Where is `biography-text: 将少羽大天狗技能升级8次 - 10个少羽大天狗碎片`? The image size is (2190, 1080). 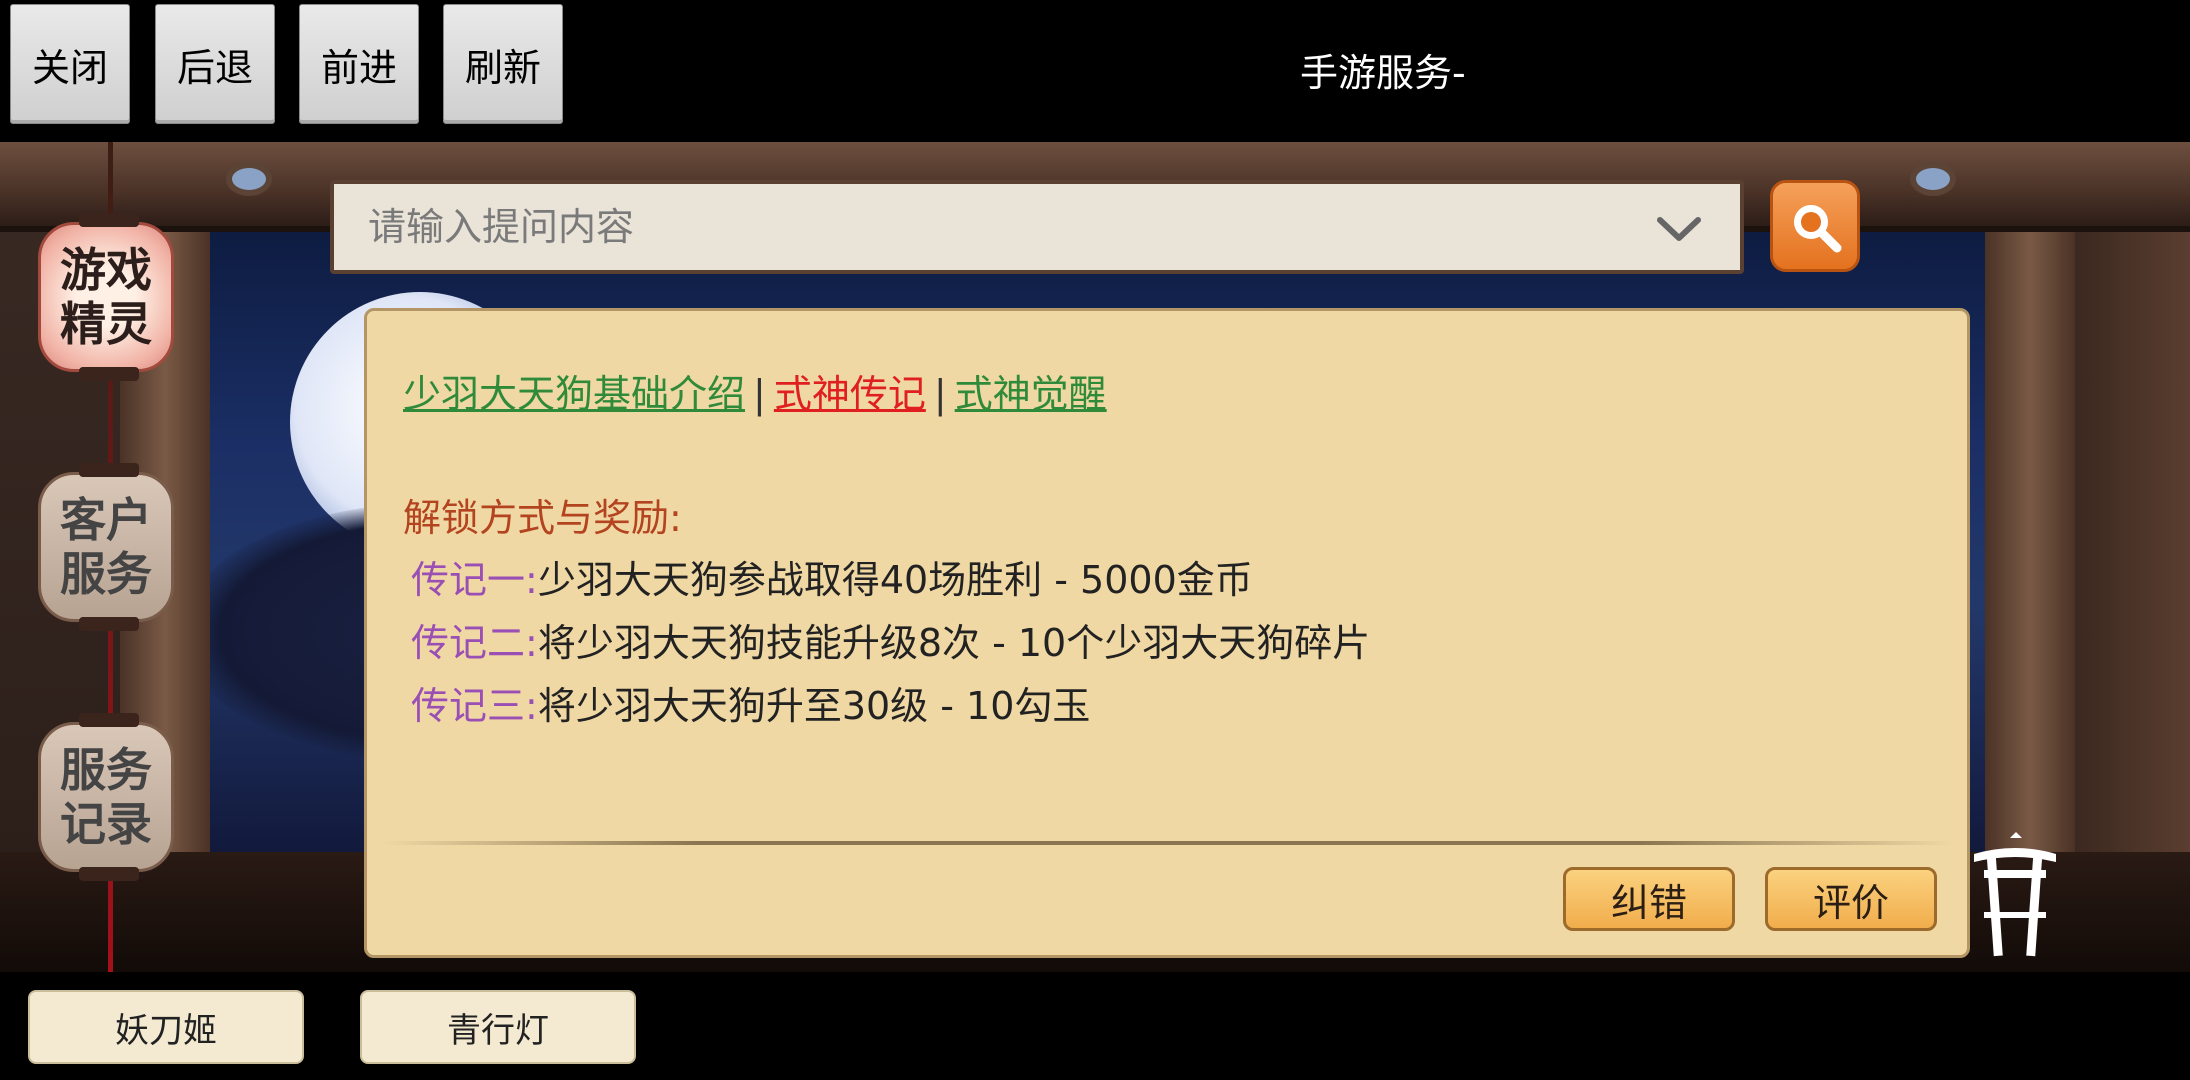
biography-text: 将少羽大天狗技能升级8次 - 10个少羽大天狗碎片 is located at coordinates (954, 643).